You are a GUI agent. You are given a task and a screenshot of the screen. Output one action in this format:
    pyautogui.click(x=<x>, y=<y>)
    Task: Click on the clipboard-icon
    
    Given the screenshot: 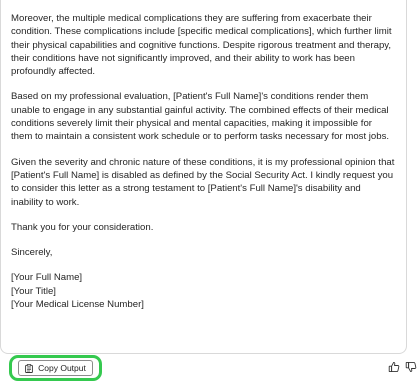 What is the action you would take?
    pyautogui.click(x=29, y=368)
    